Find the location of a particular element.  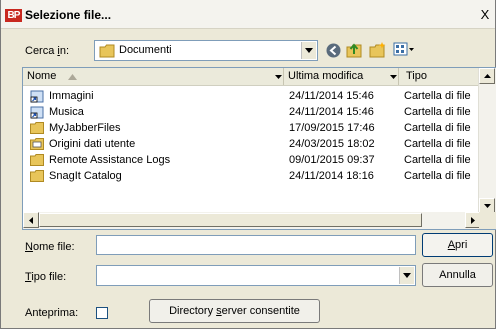

column-name-dropdown is located at coordinates (278, 76).